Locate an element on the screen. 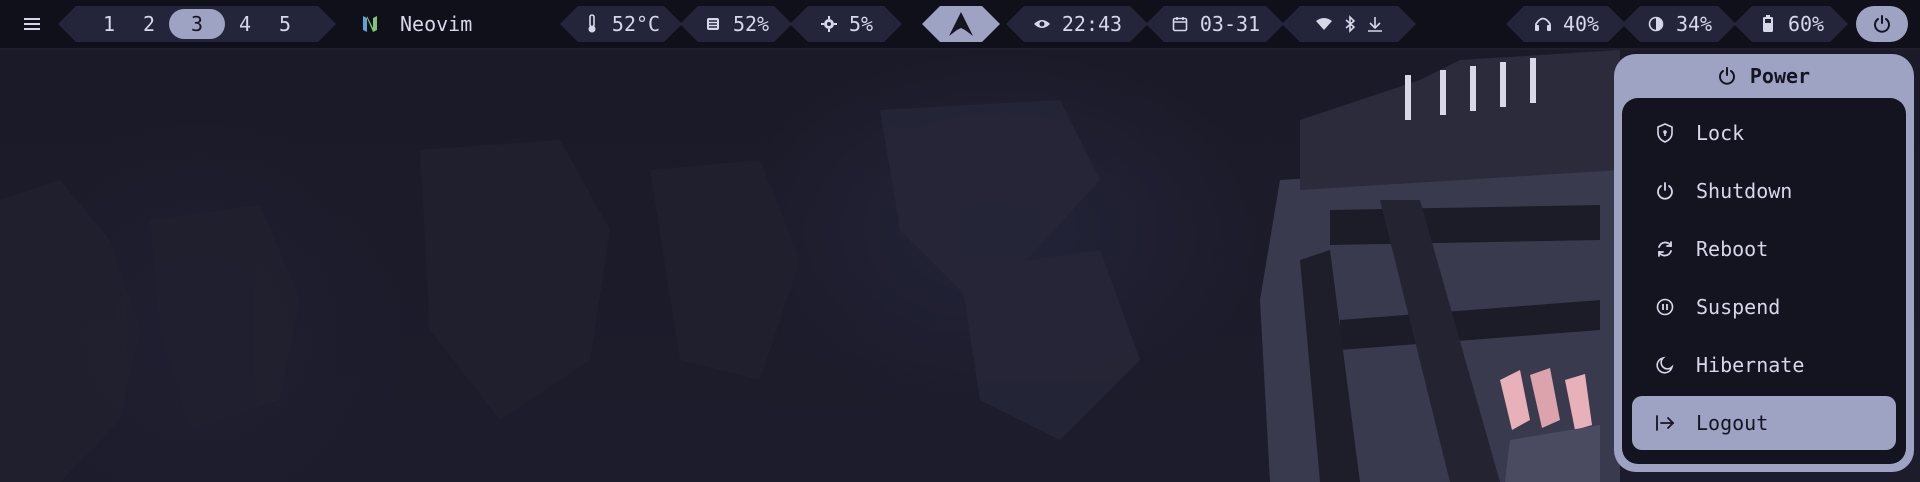  power-menu-item-reboot: Reboot is located at coordinates (1764, 249).